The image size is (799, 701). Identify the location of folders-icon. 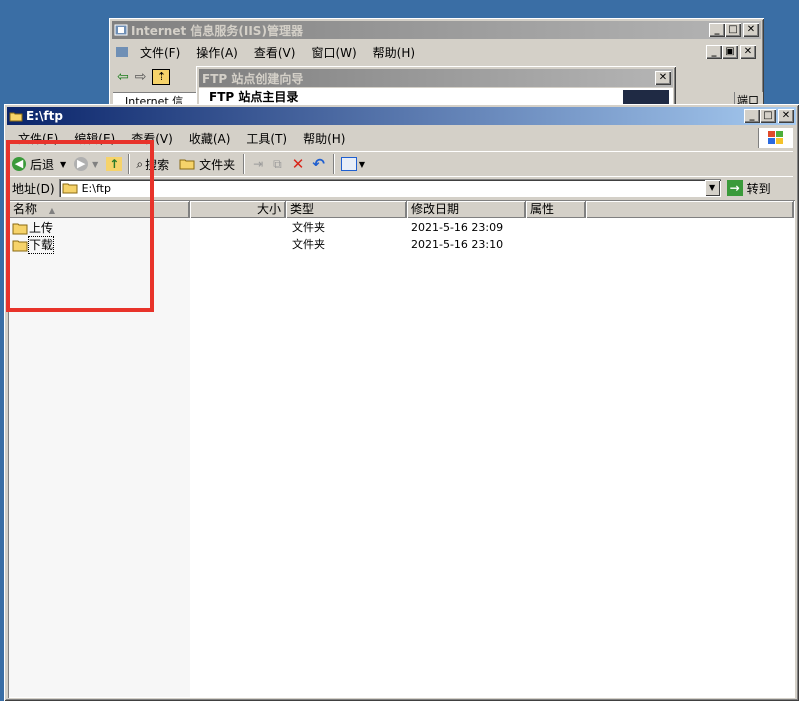
(187, 164).